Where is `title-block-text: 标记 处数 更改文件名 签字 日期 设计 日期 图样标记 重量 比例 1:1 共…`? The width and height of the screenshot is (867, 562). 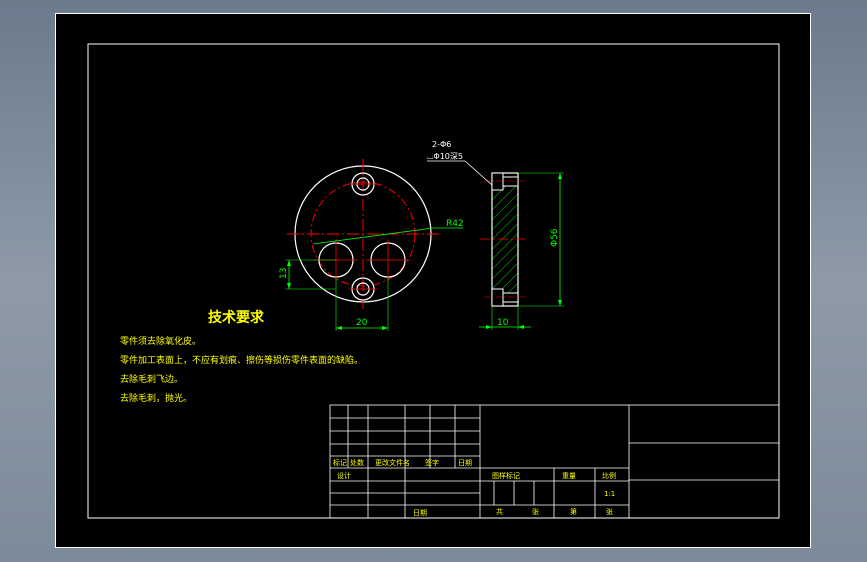
title-block-text: 标记 处数 更改文件名 签字 日期 设计 日期 图样标记 重量 比例 1:1 共… is located at coordinates (474, 487).